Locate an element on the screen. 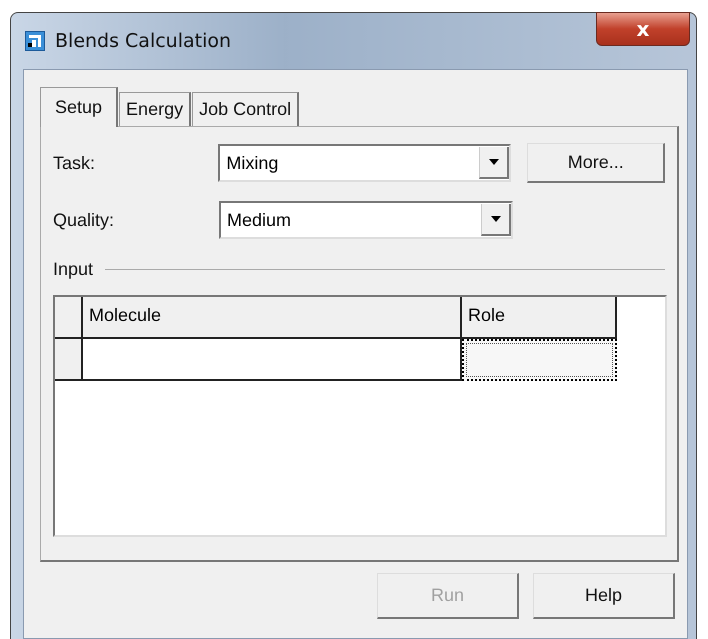 This screenshot has width=708, height=639. window-title: Blends Calculation is located at coordinates (143, 41).